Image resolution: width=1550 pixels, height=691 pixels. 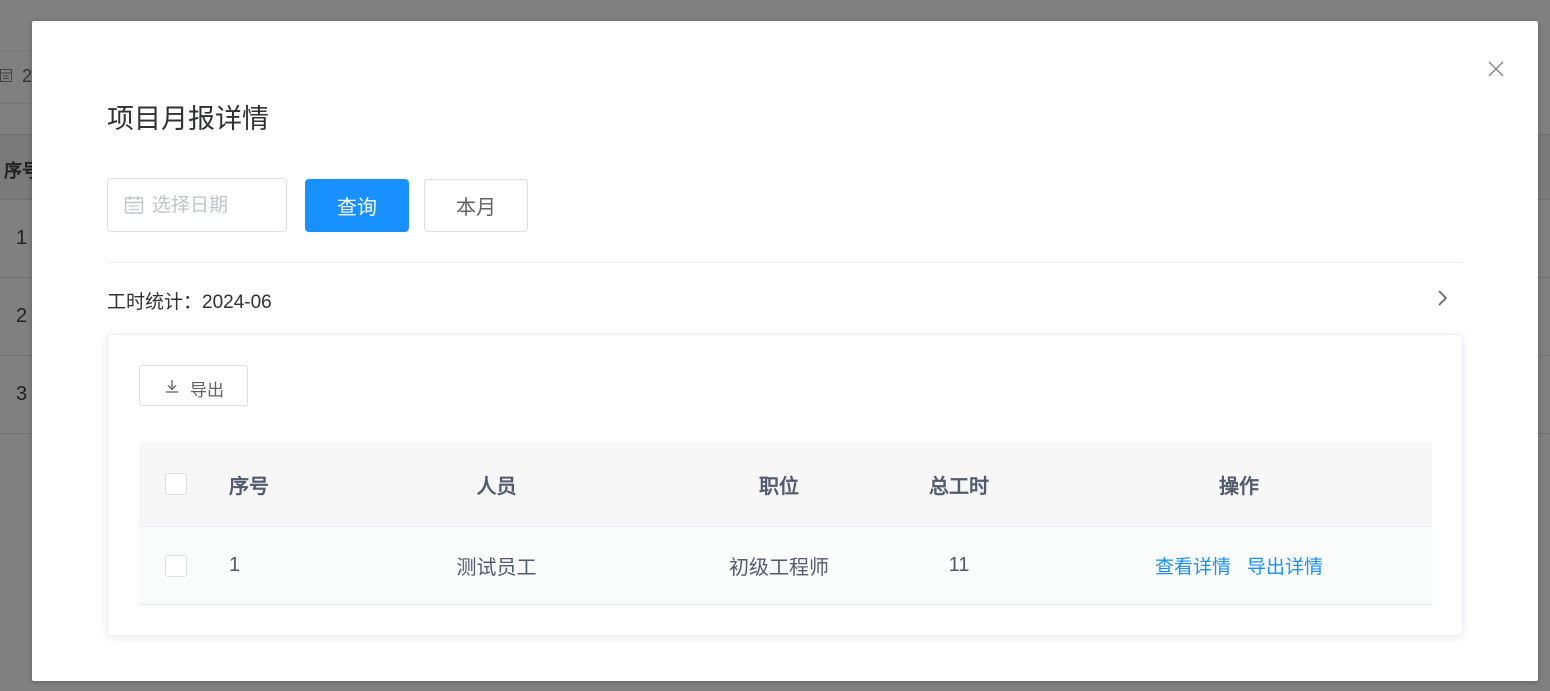 I want to click on export-details-link: 导出详情, so click(x=1285, y=565).